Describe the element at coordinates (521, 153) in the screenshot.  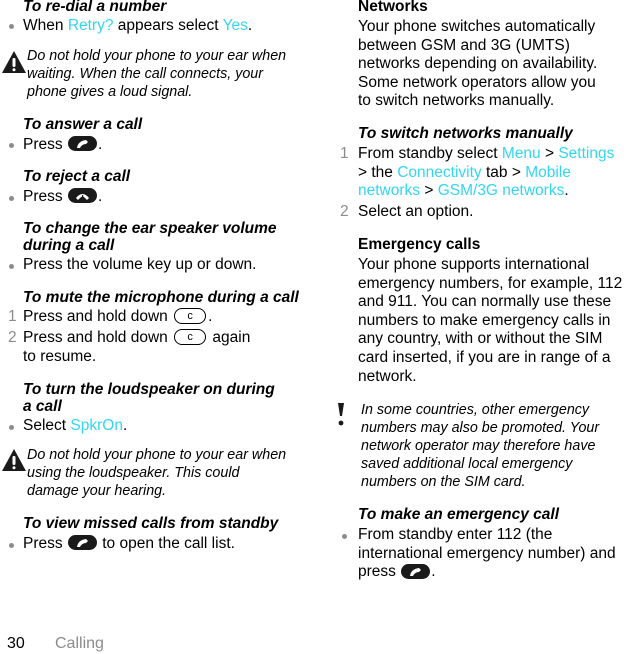
I see `menu-path-menu: Menu` at that location.